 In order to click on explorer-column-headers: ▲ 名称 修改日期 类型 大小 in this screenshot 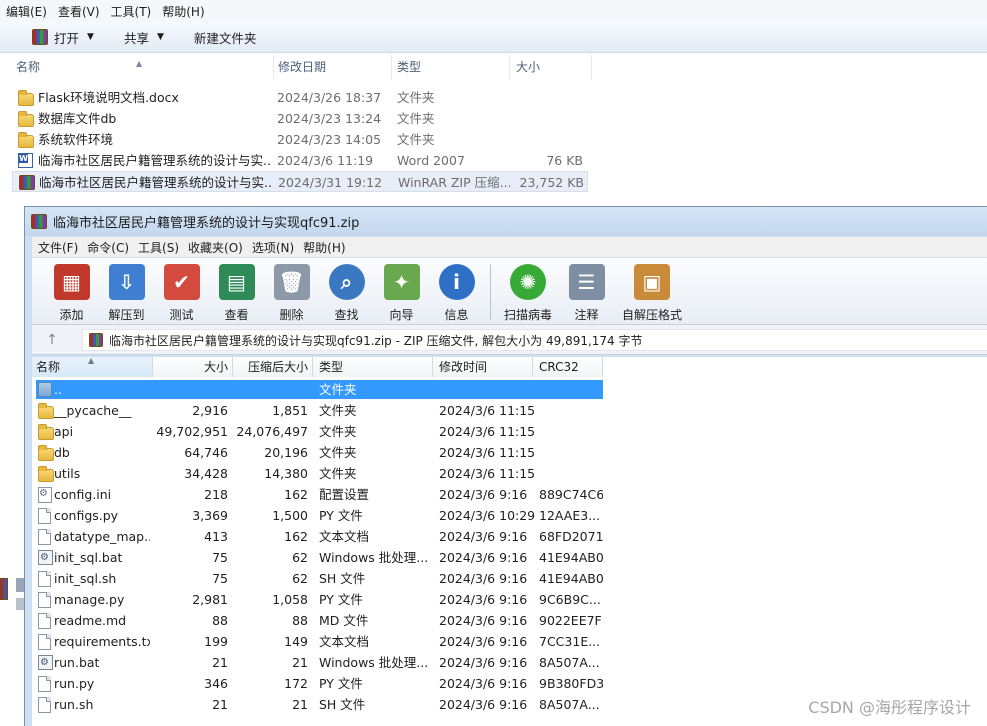, I will do `click(493, 67)`.